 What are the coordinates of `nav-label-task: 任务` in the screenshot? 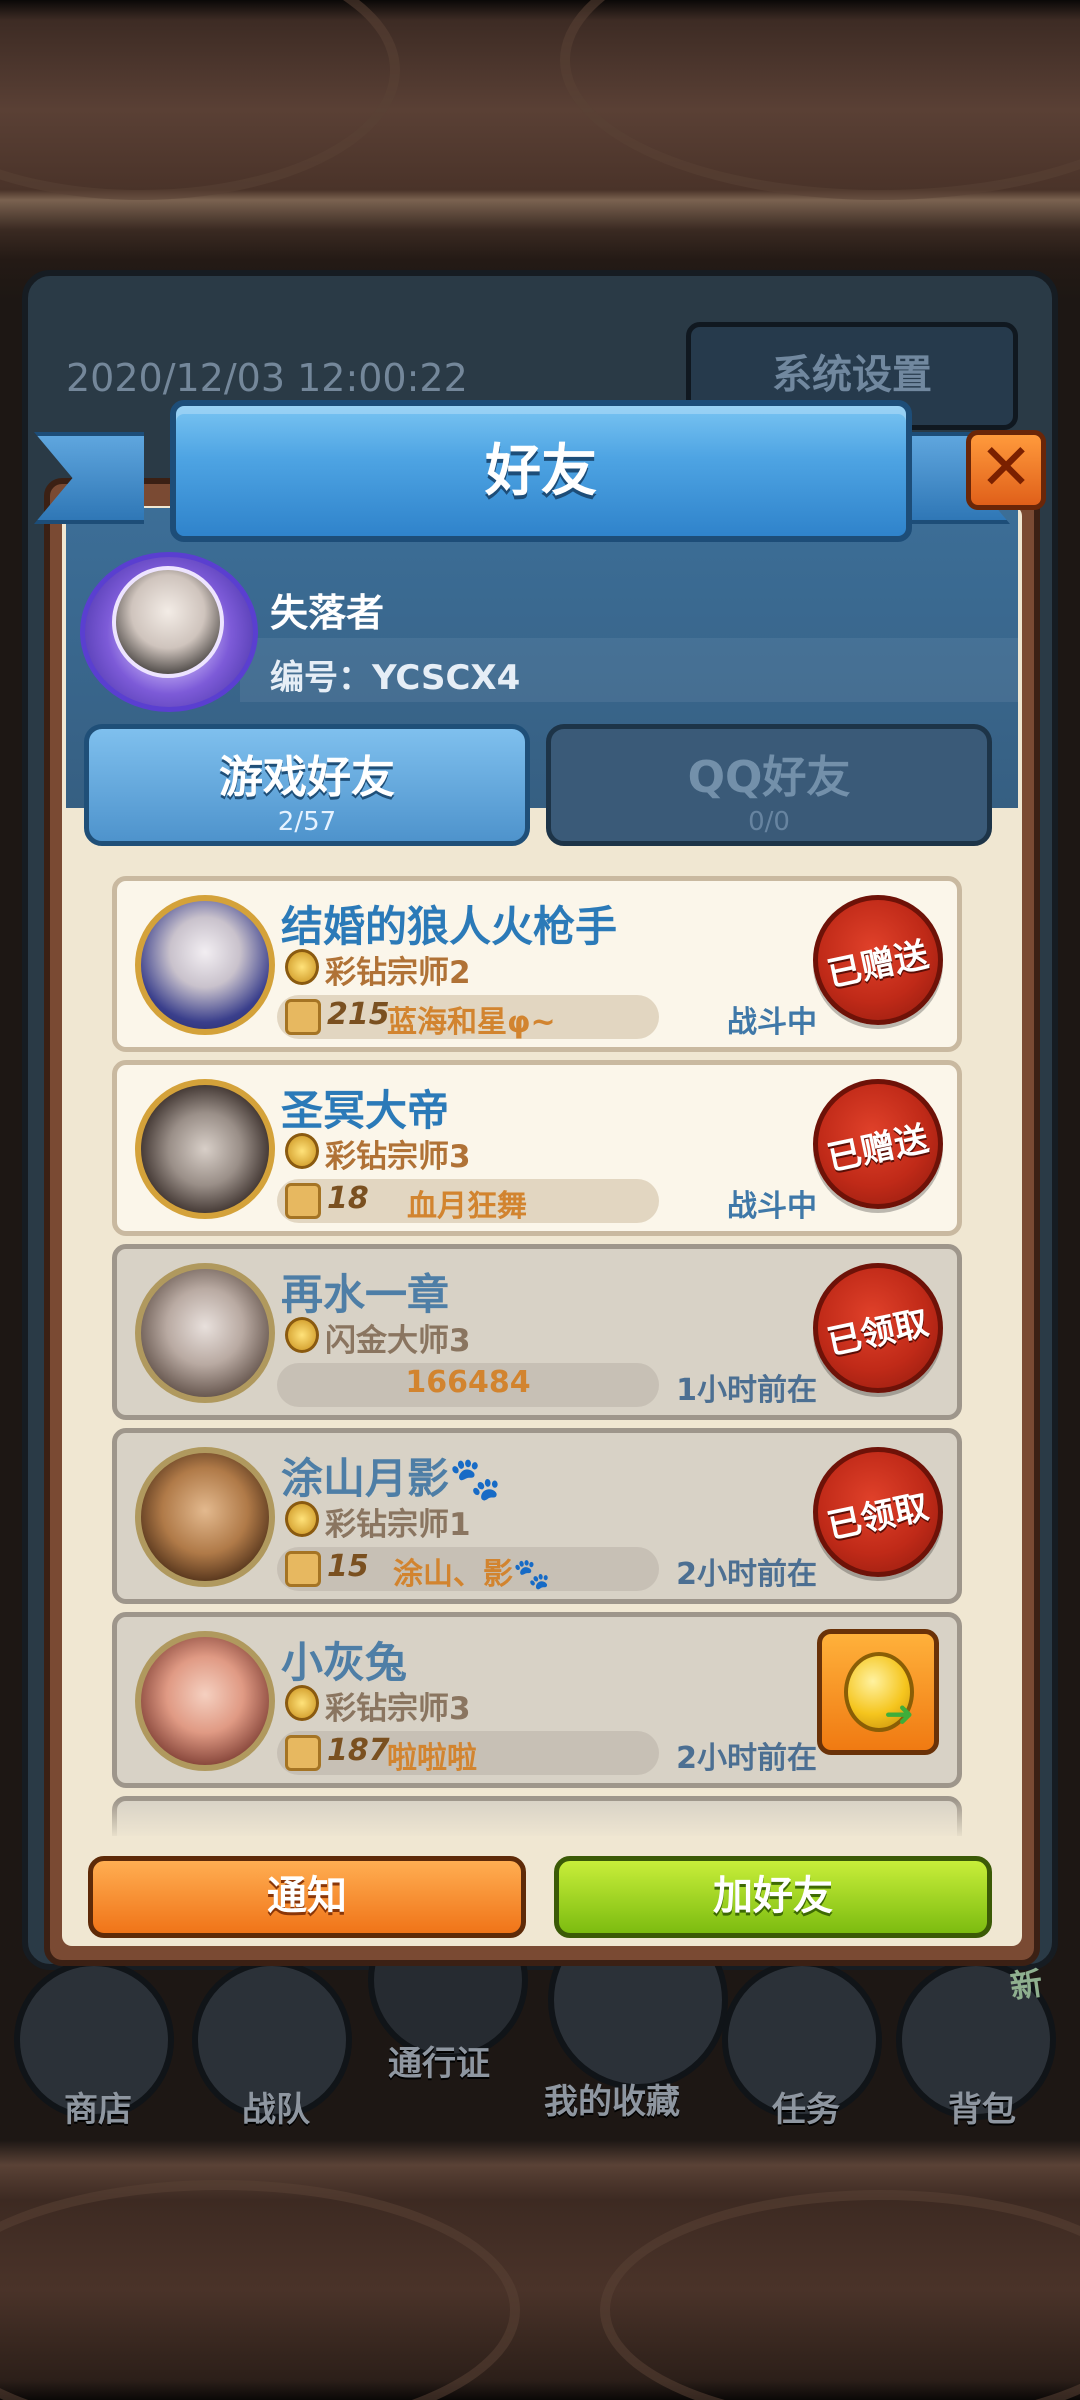 It's located at (806, 2110).